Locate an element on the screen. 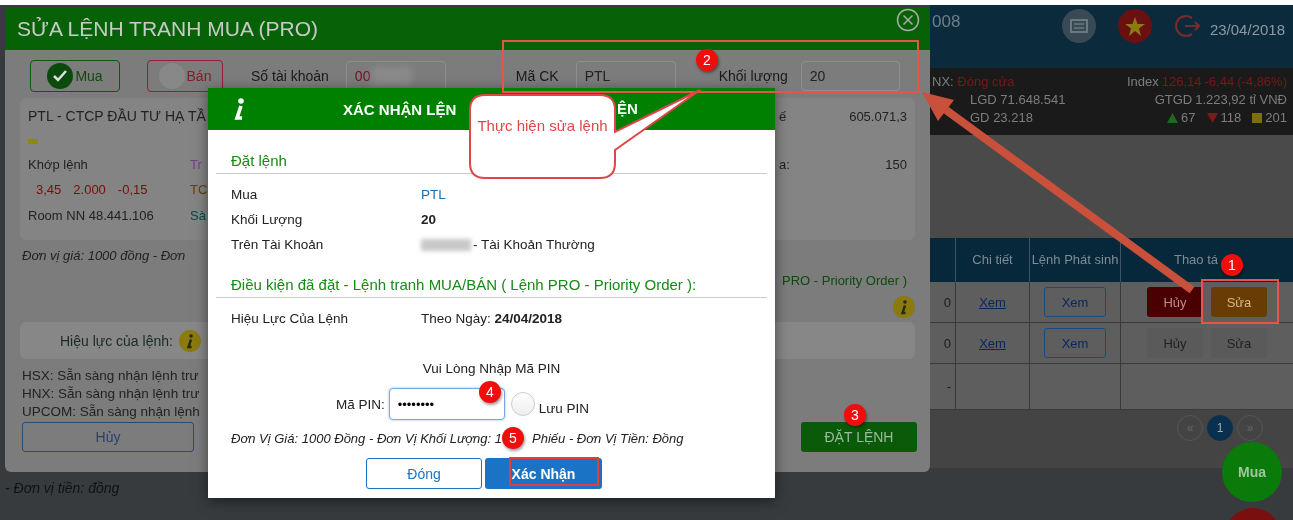 Image resolution: width=1293 pixels, height=520 pixels. info-label: TC is located at coordinates (199, 189).